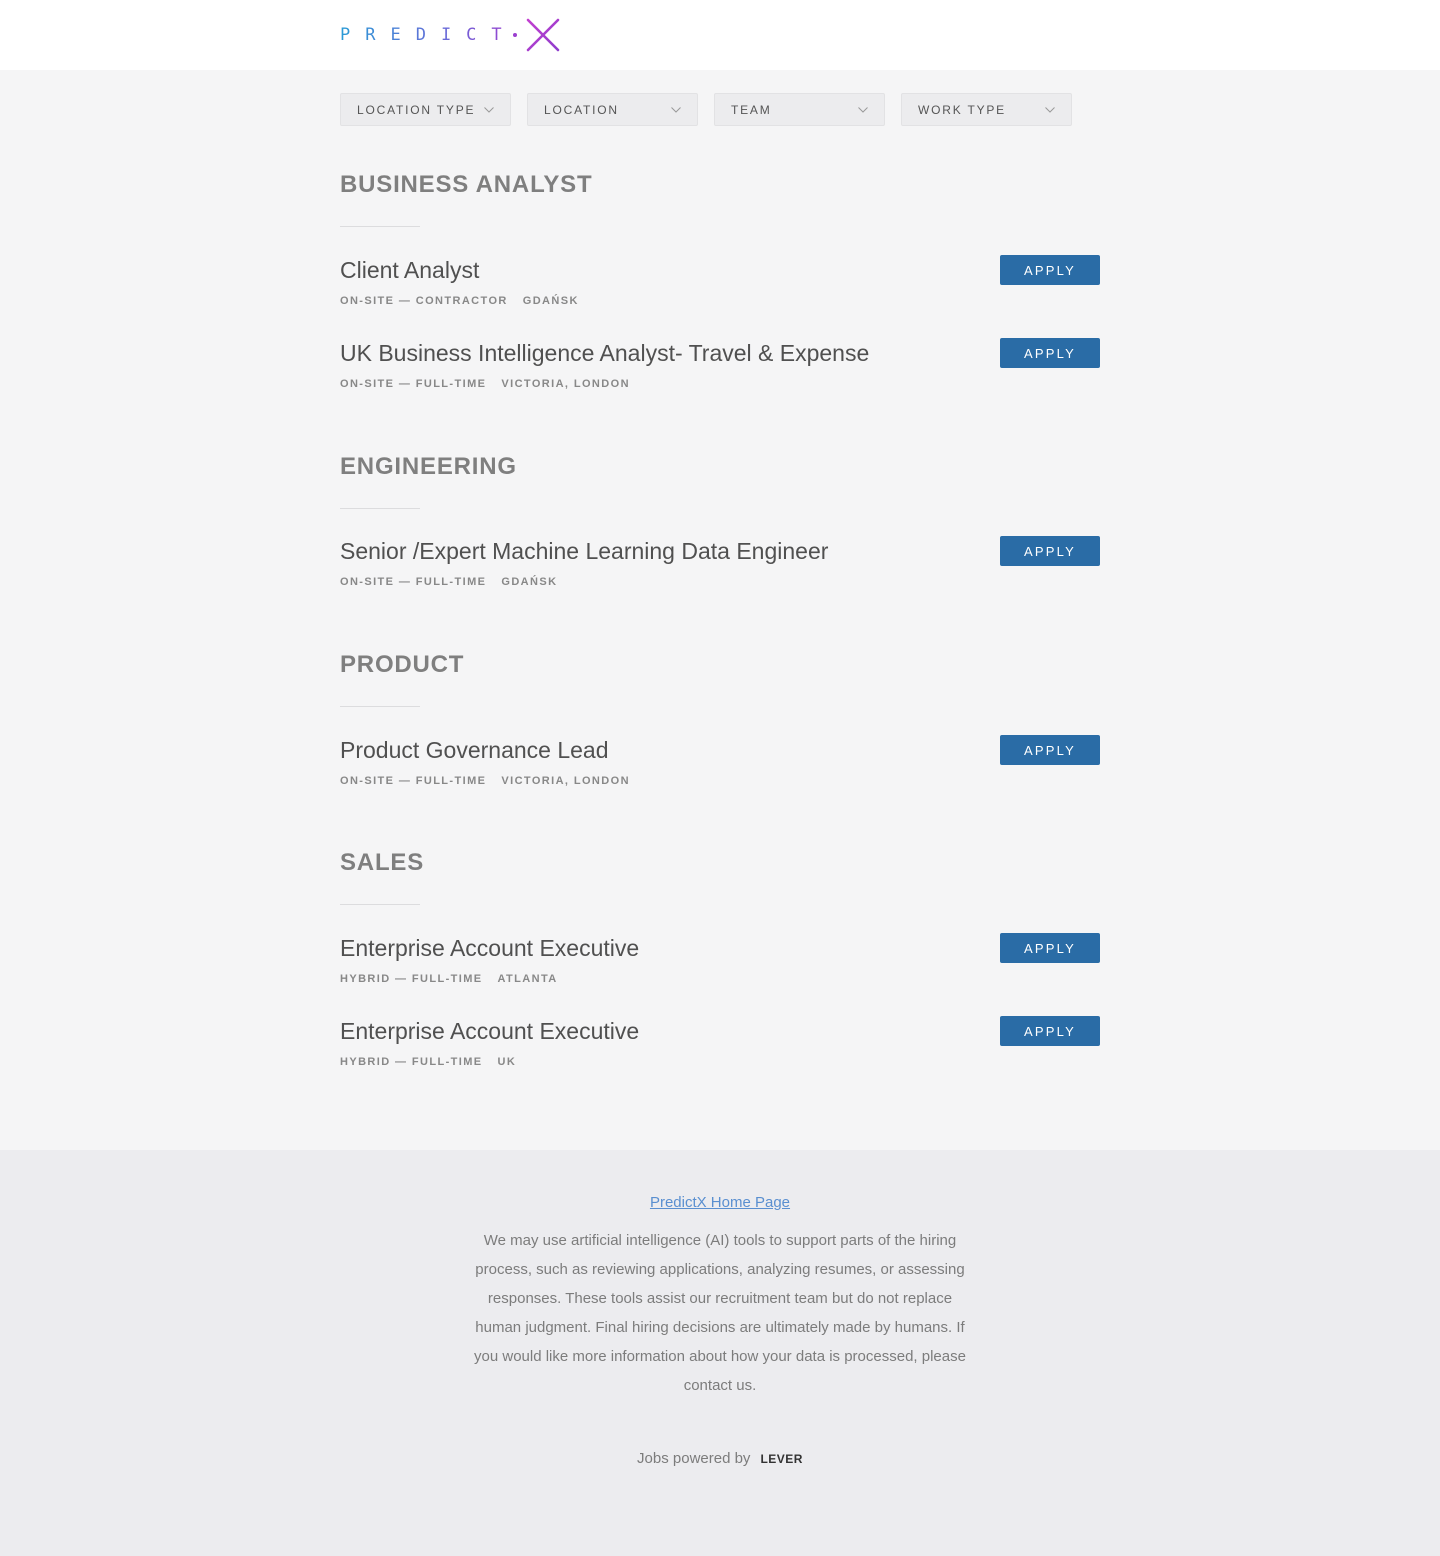 The image size is (1440, 1556). Describe the element at coordinates (514, 35) in the screenshot. I see `logo-dot` at that location.